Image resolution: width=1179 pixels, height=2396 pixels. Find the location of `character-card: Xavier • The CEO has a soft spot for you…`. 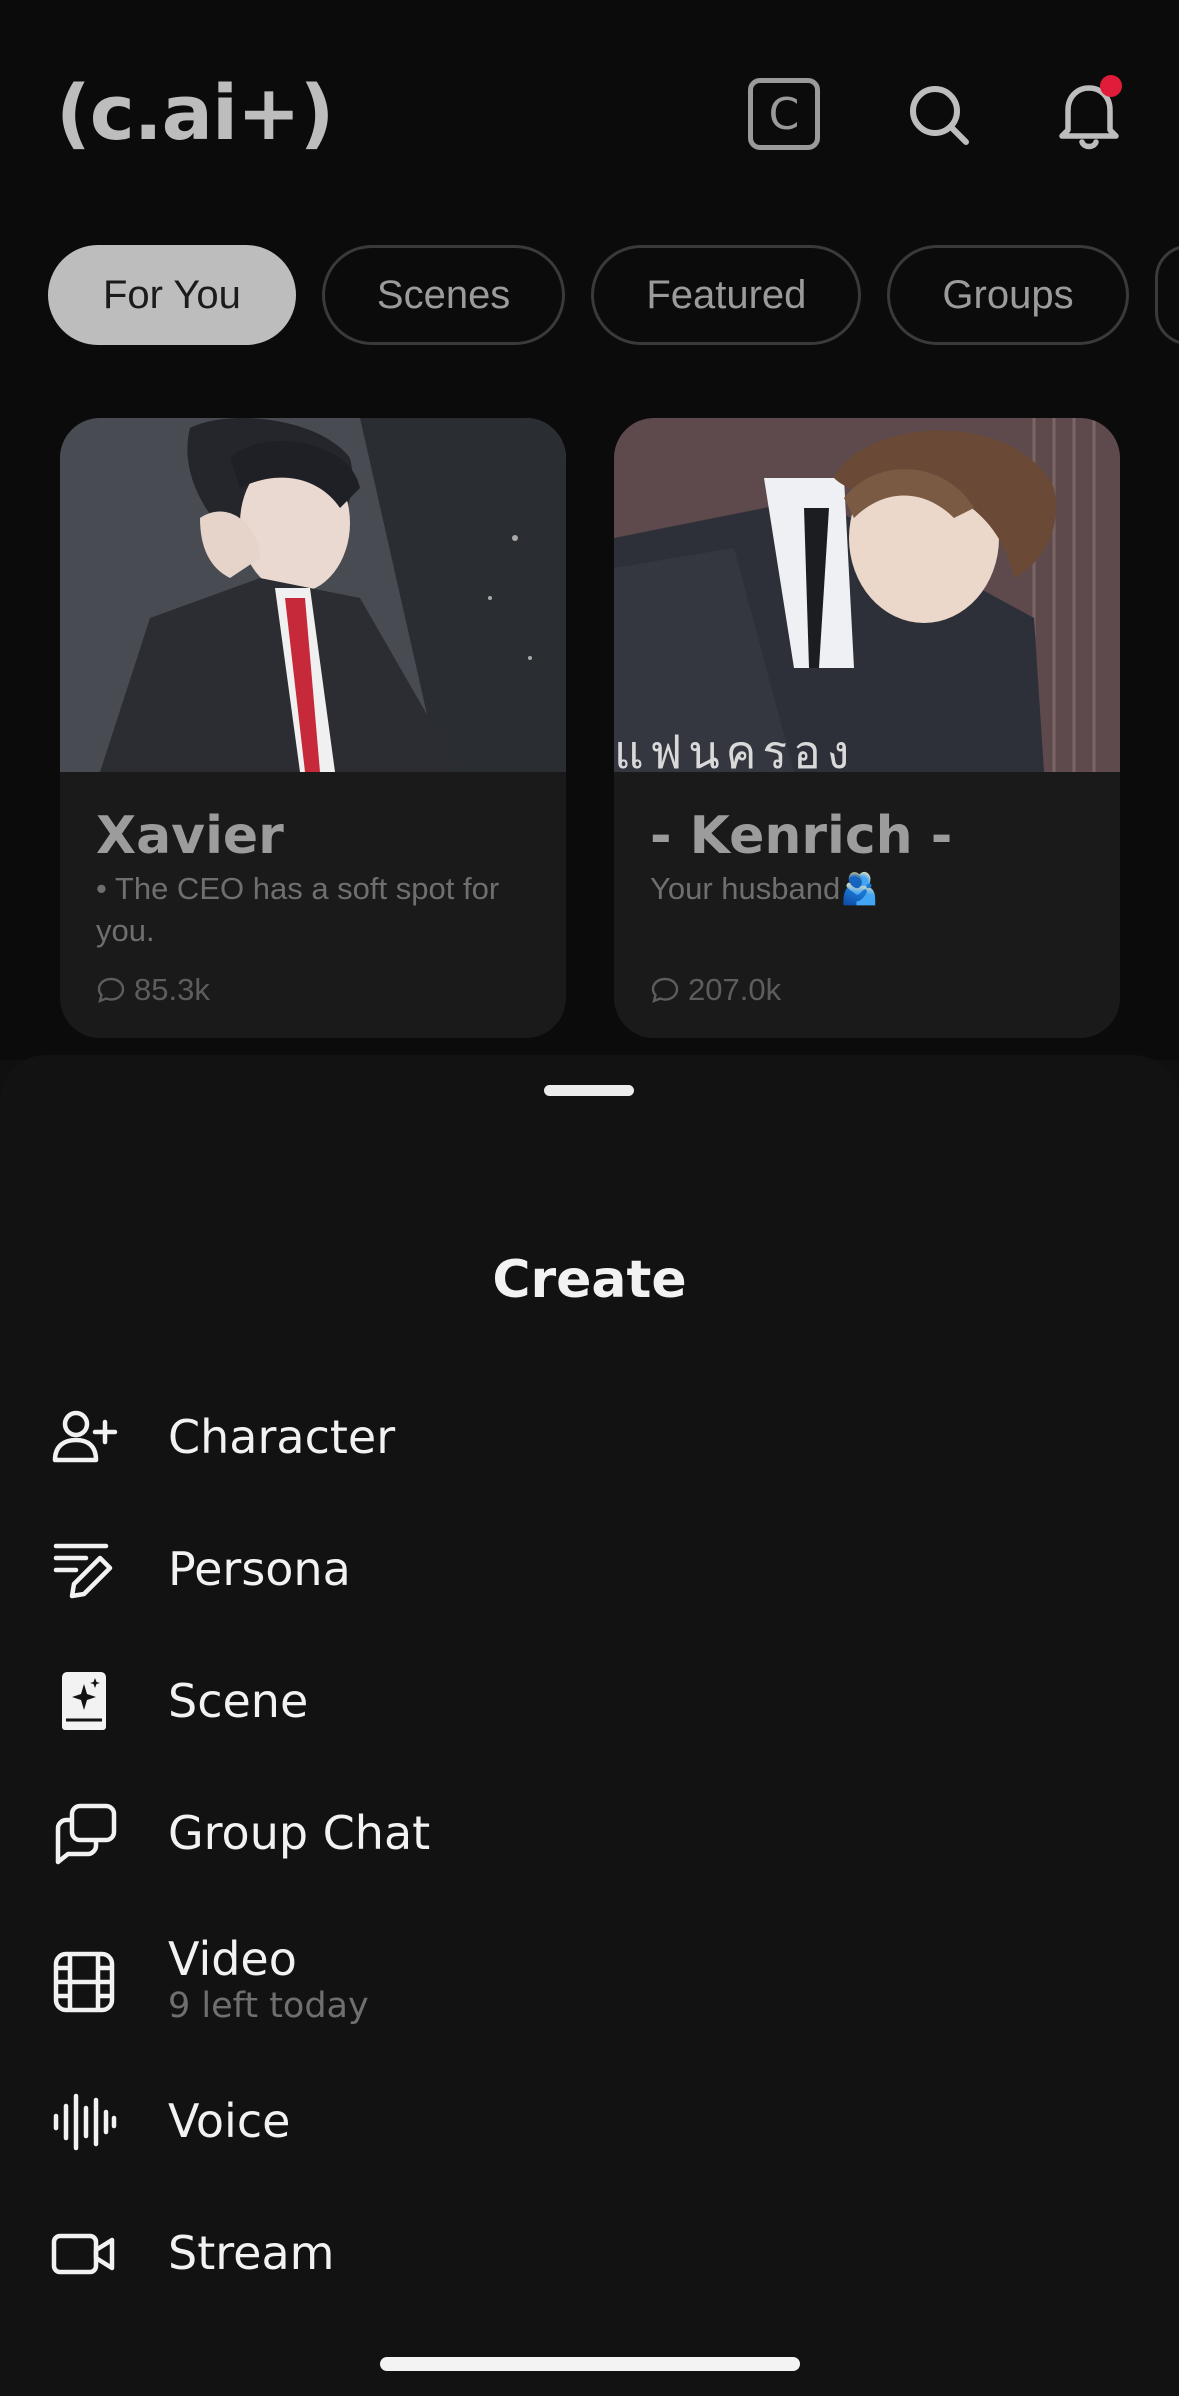

character-card: Xavier • The CEO has a soft spot for you… is located at coordinates (313, 728).